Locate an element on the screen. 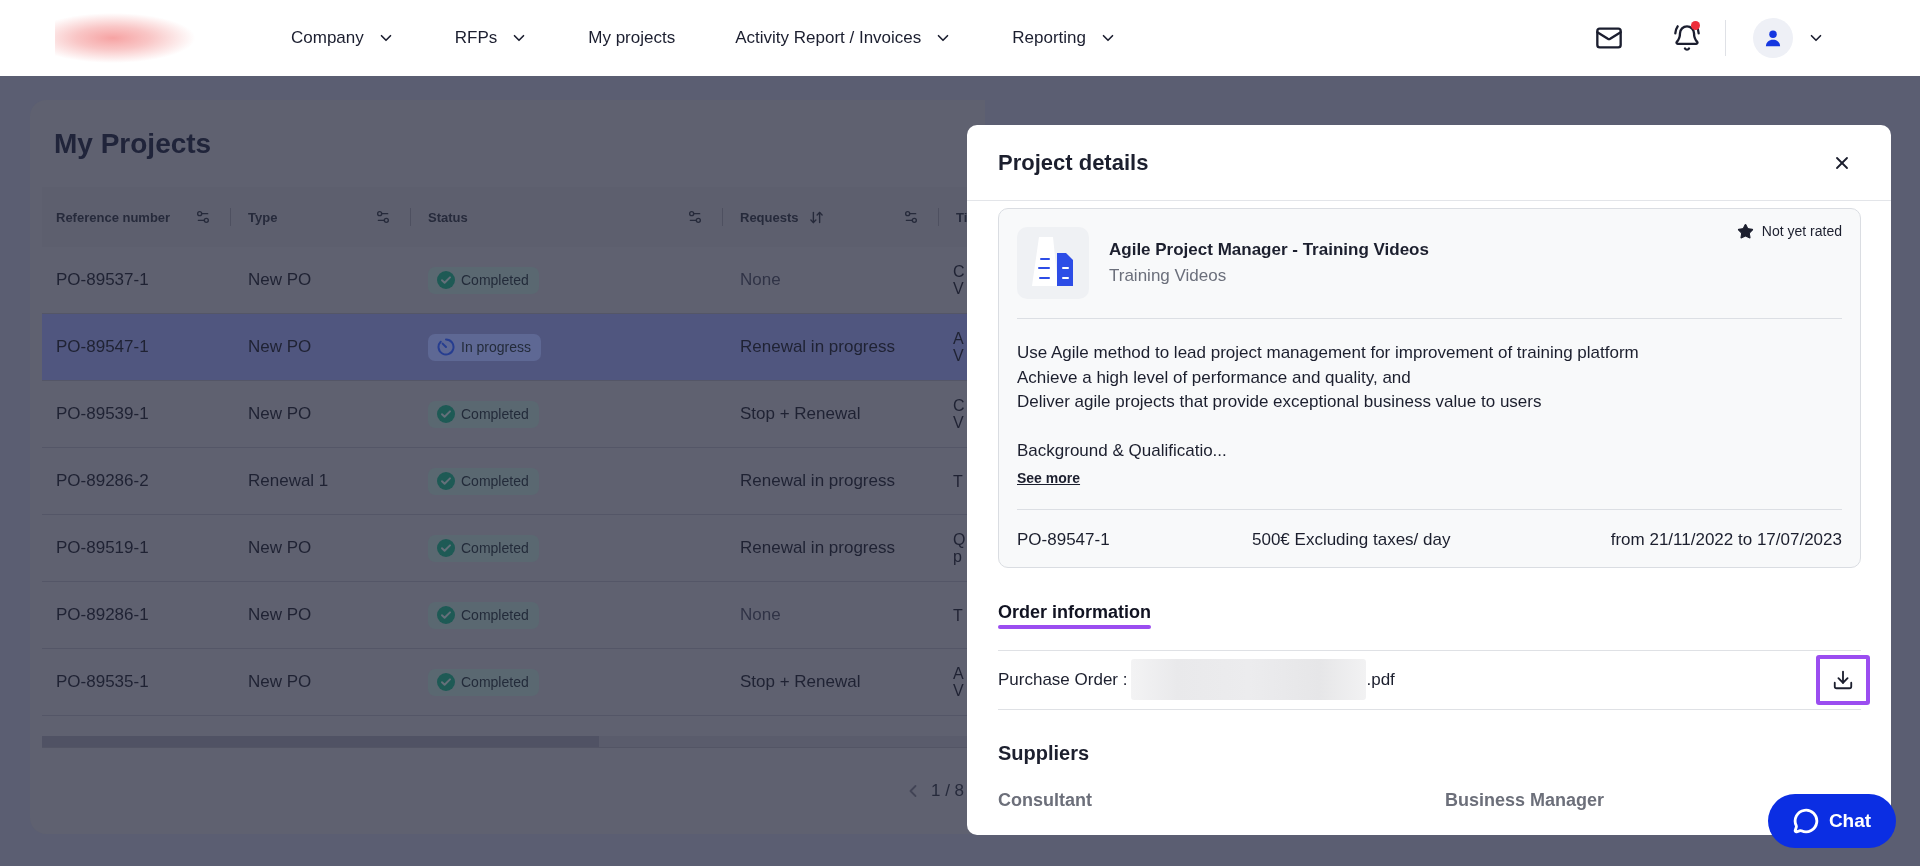  page-indicator: 1 / 8 is located at coordinates (948, 791).